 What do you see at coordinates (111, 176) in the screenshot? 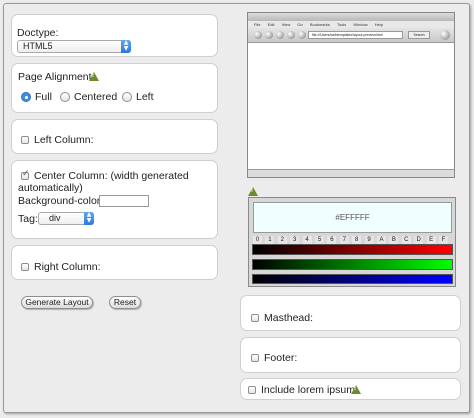
I see `center-column-label-line1: Center Column: (width generated` at bounding box center [111, 176].